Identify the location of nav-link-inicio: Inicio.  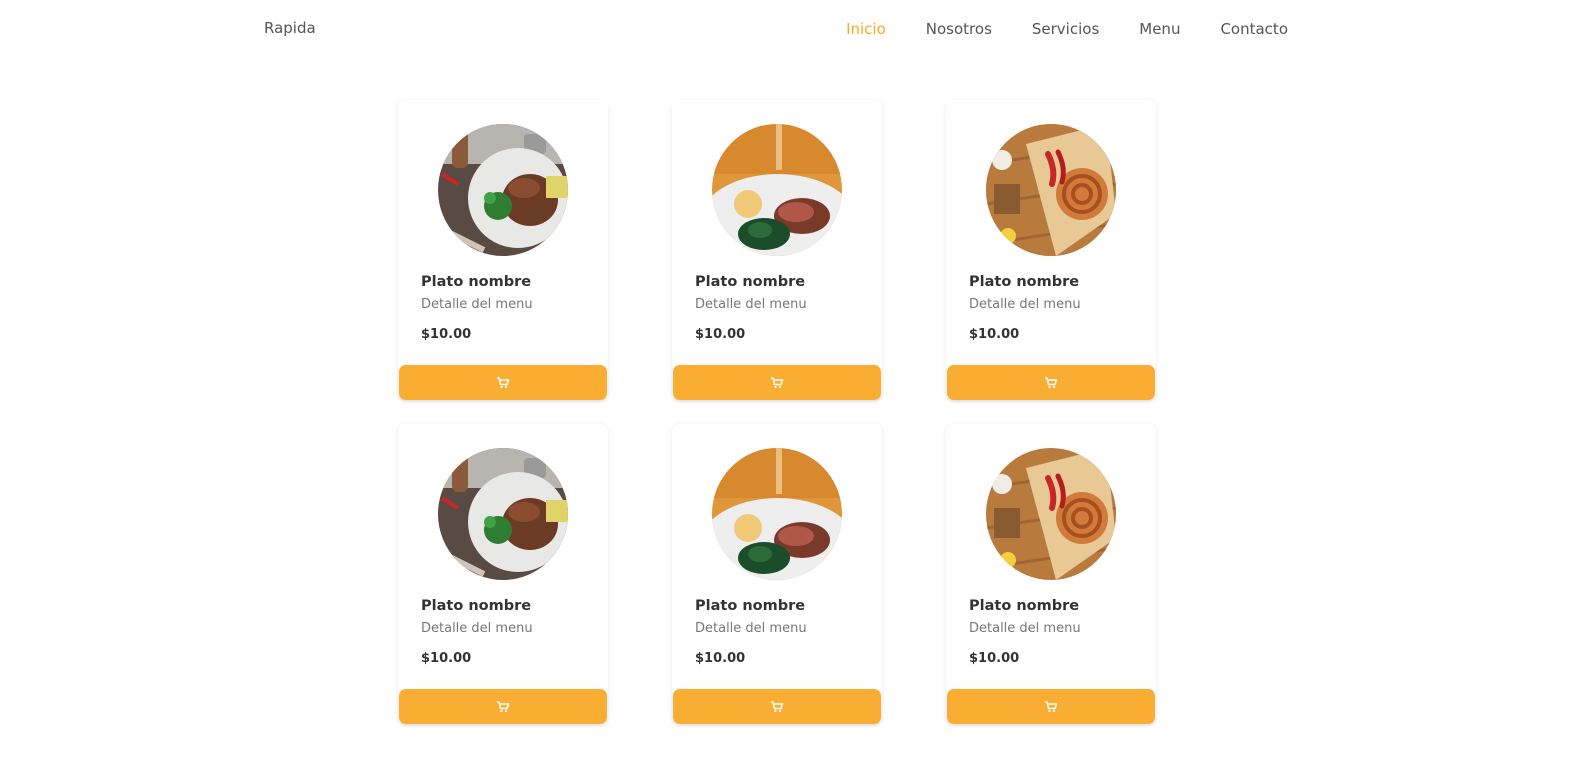
(866, 29).